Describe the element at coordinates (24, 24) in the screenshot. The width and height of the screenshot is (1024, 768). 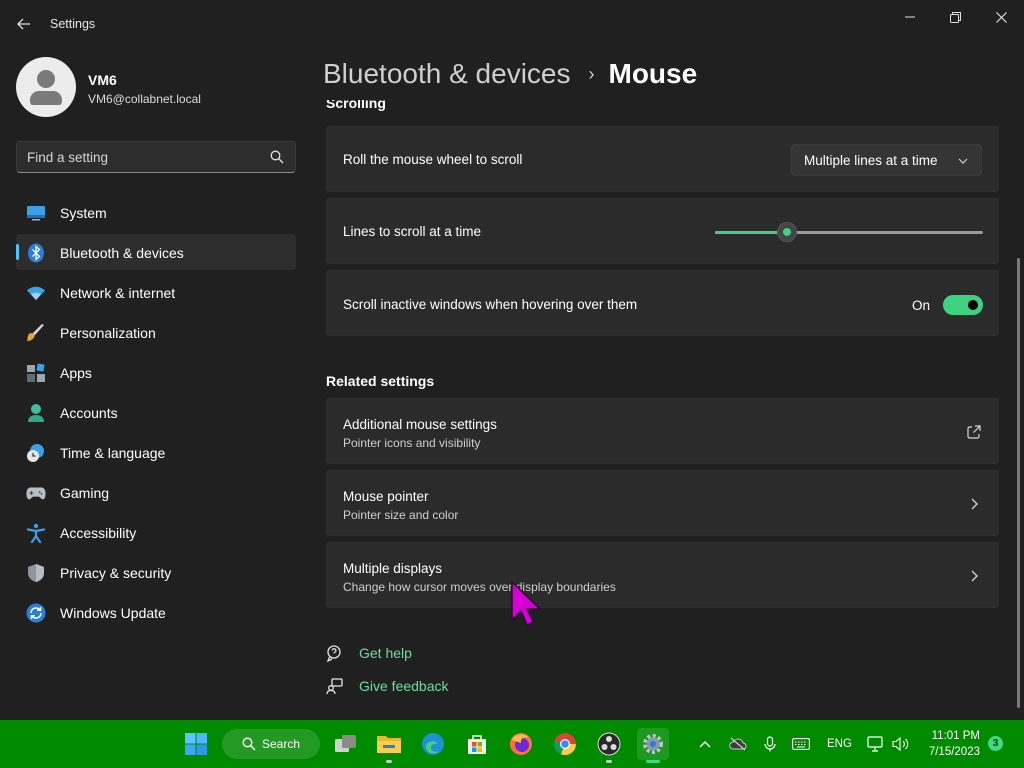
I see `back-button` at that location.